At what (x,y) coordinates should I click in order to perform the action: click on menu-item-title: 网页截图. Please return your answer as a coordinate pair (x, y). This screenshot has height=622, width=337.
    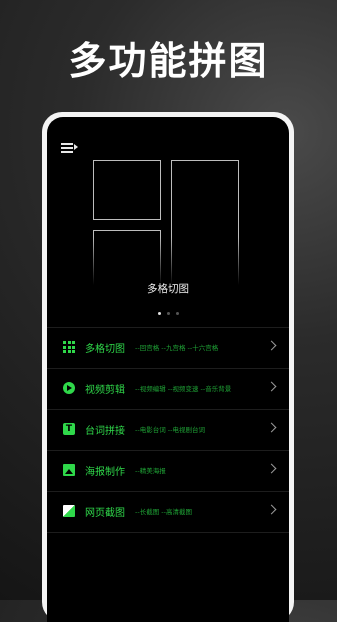
    Looking at the image, I should click on (105, 513).